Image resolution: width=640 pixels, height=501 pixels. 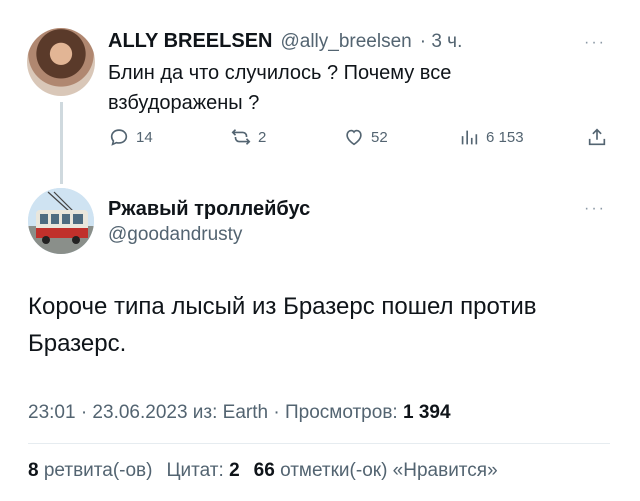 I want to click on share-icon, so click(x=597, y=137).